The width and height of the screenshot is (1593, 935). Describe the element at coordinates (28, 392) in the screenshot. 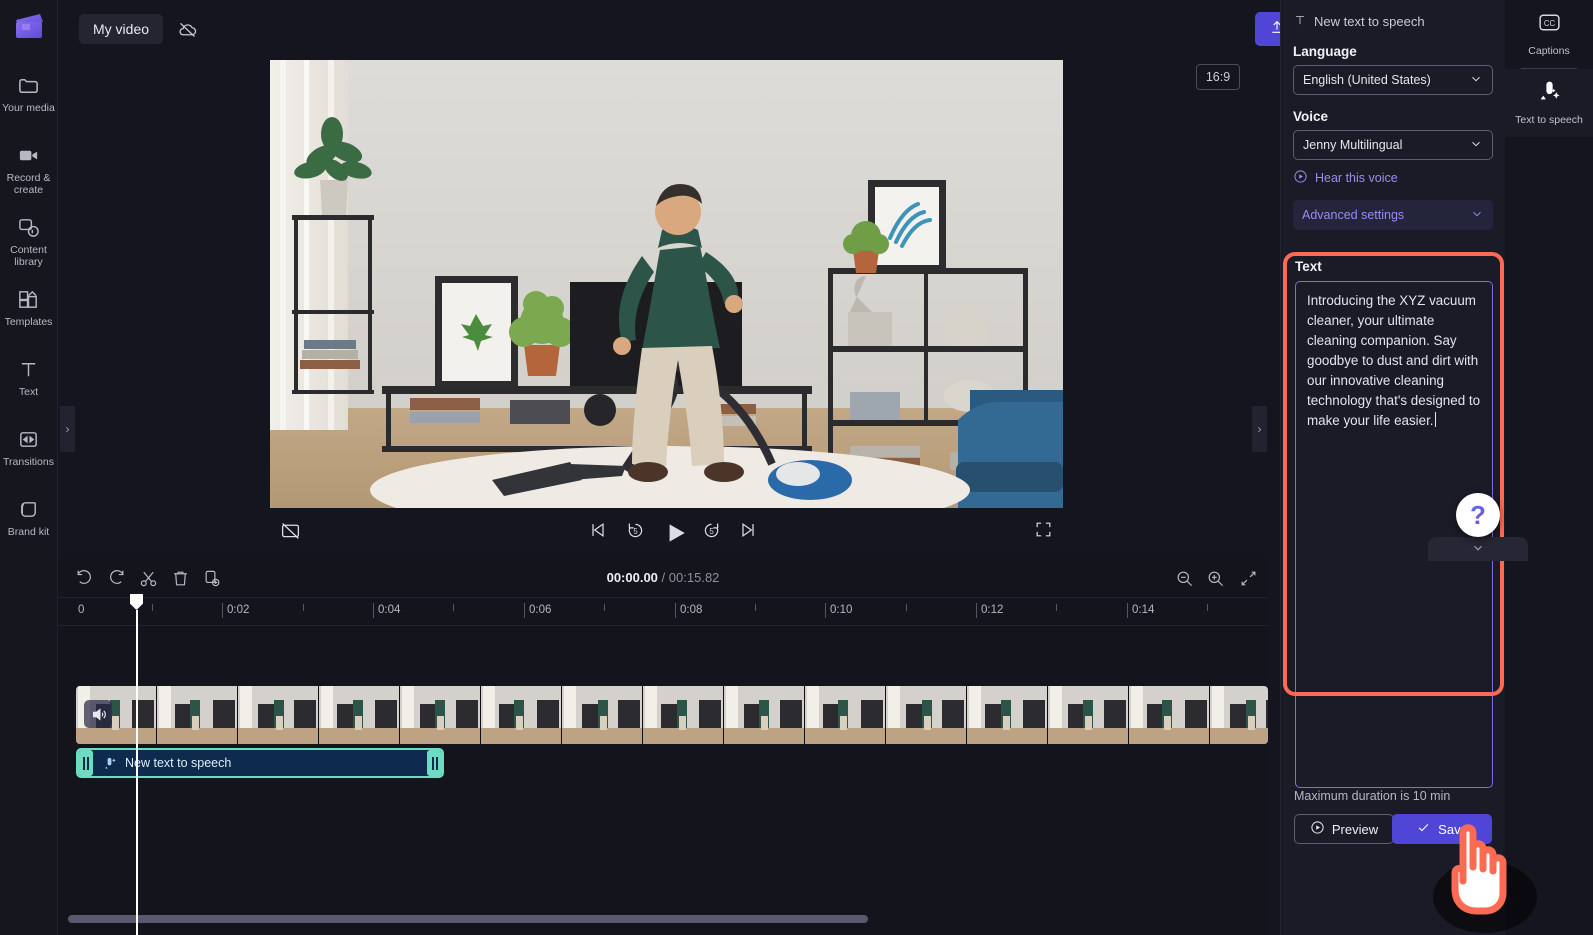

I see `sidebar-item-label: Text` at that location.